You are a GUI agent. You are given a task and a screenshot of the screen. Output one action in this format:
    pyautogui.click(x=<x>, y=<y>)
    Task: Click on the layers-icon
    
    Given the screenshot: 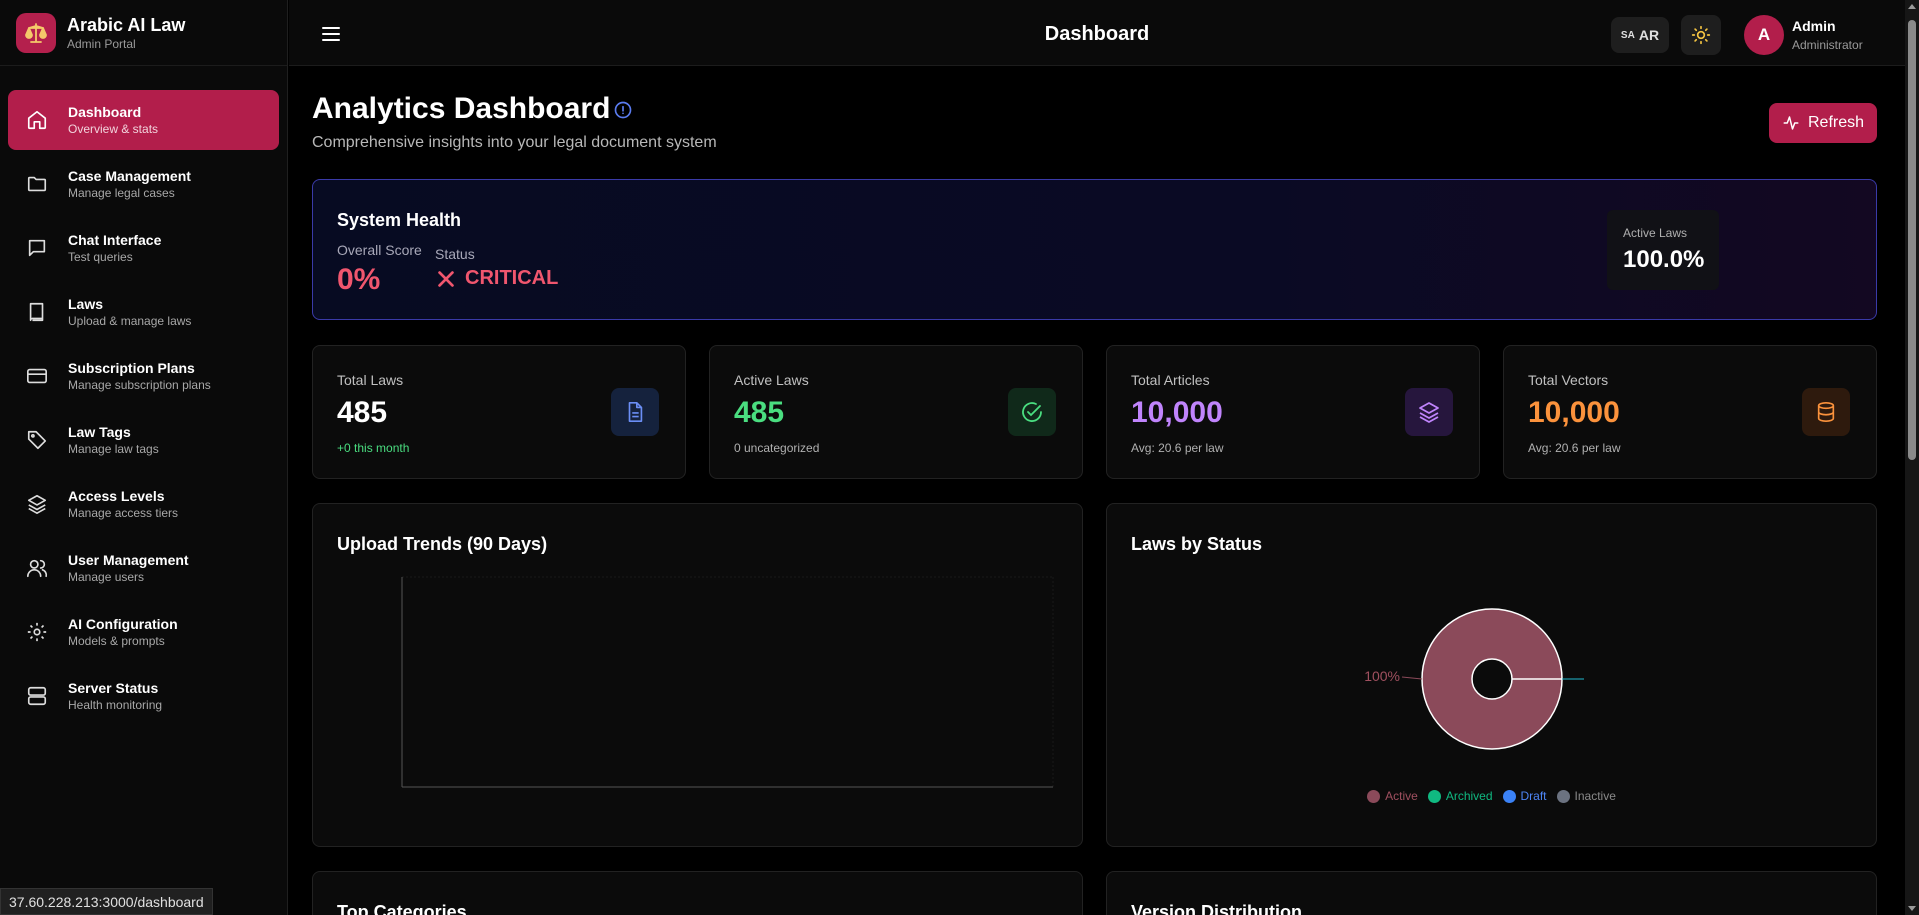 What is the action you would take?
    pyautogui.click(x=37, y=504)
    